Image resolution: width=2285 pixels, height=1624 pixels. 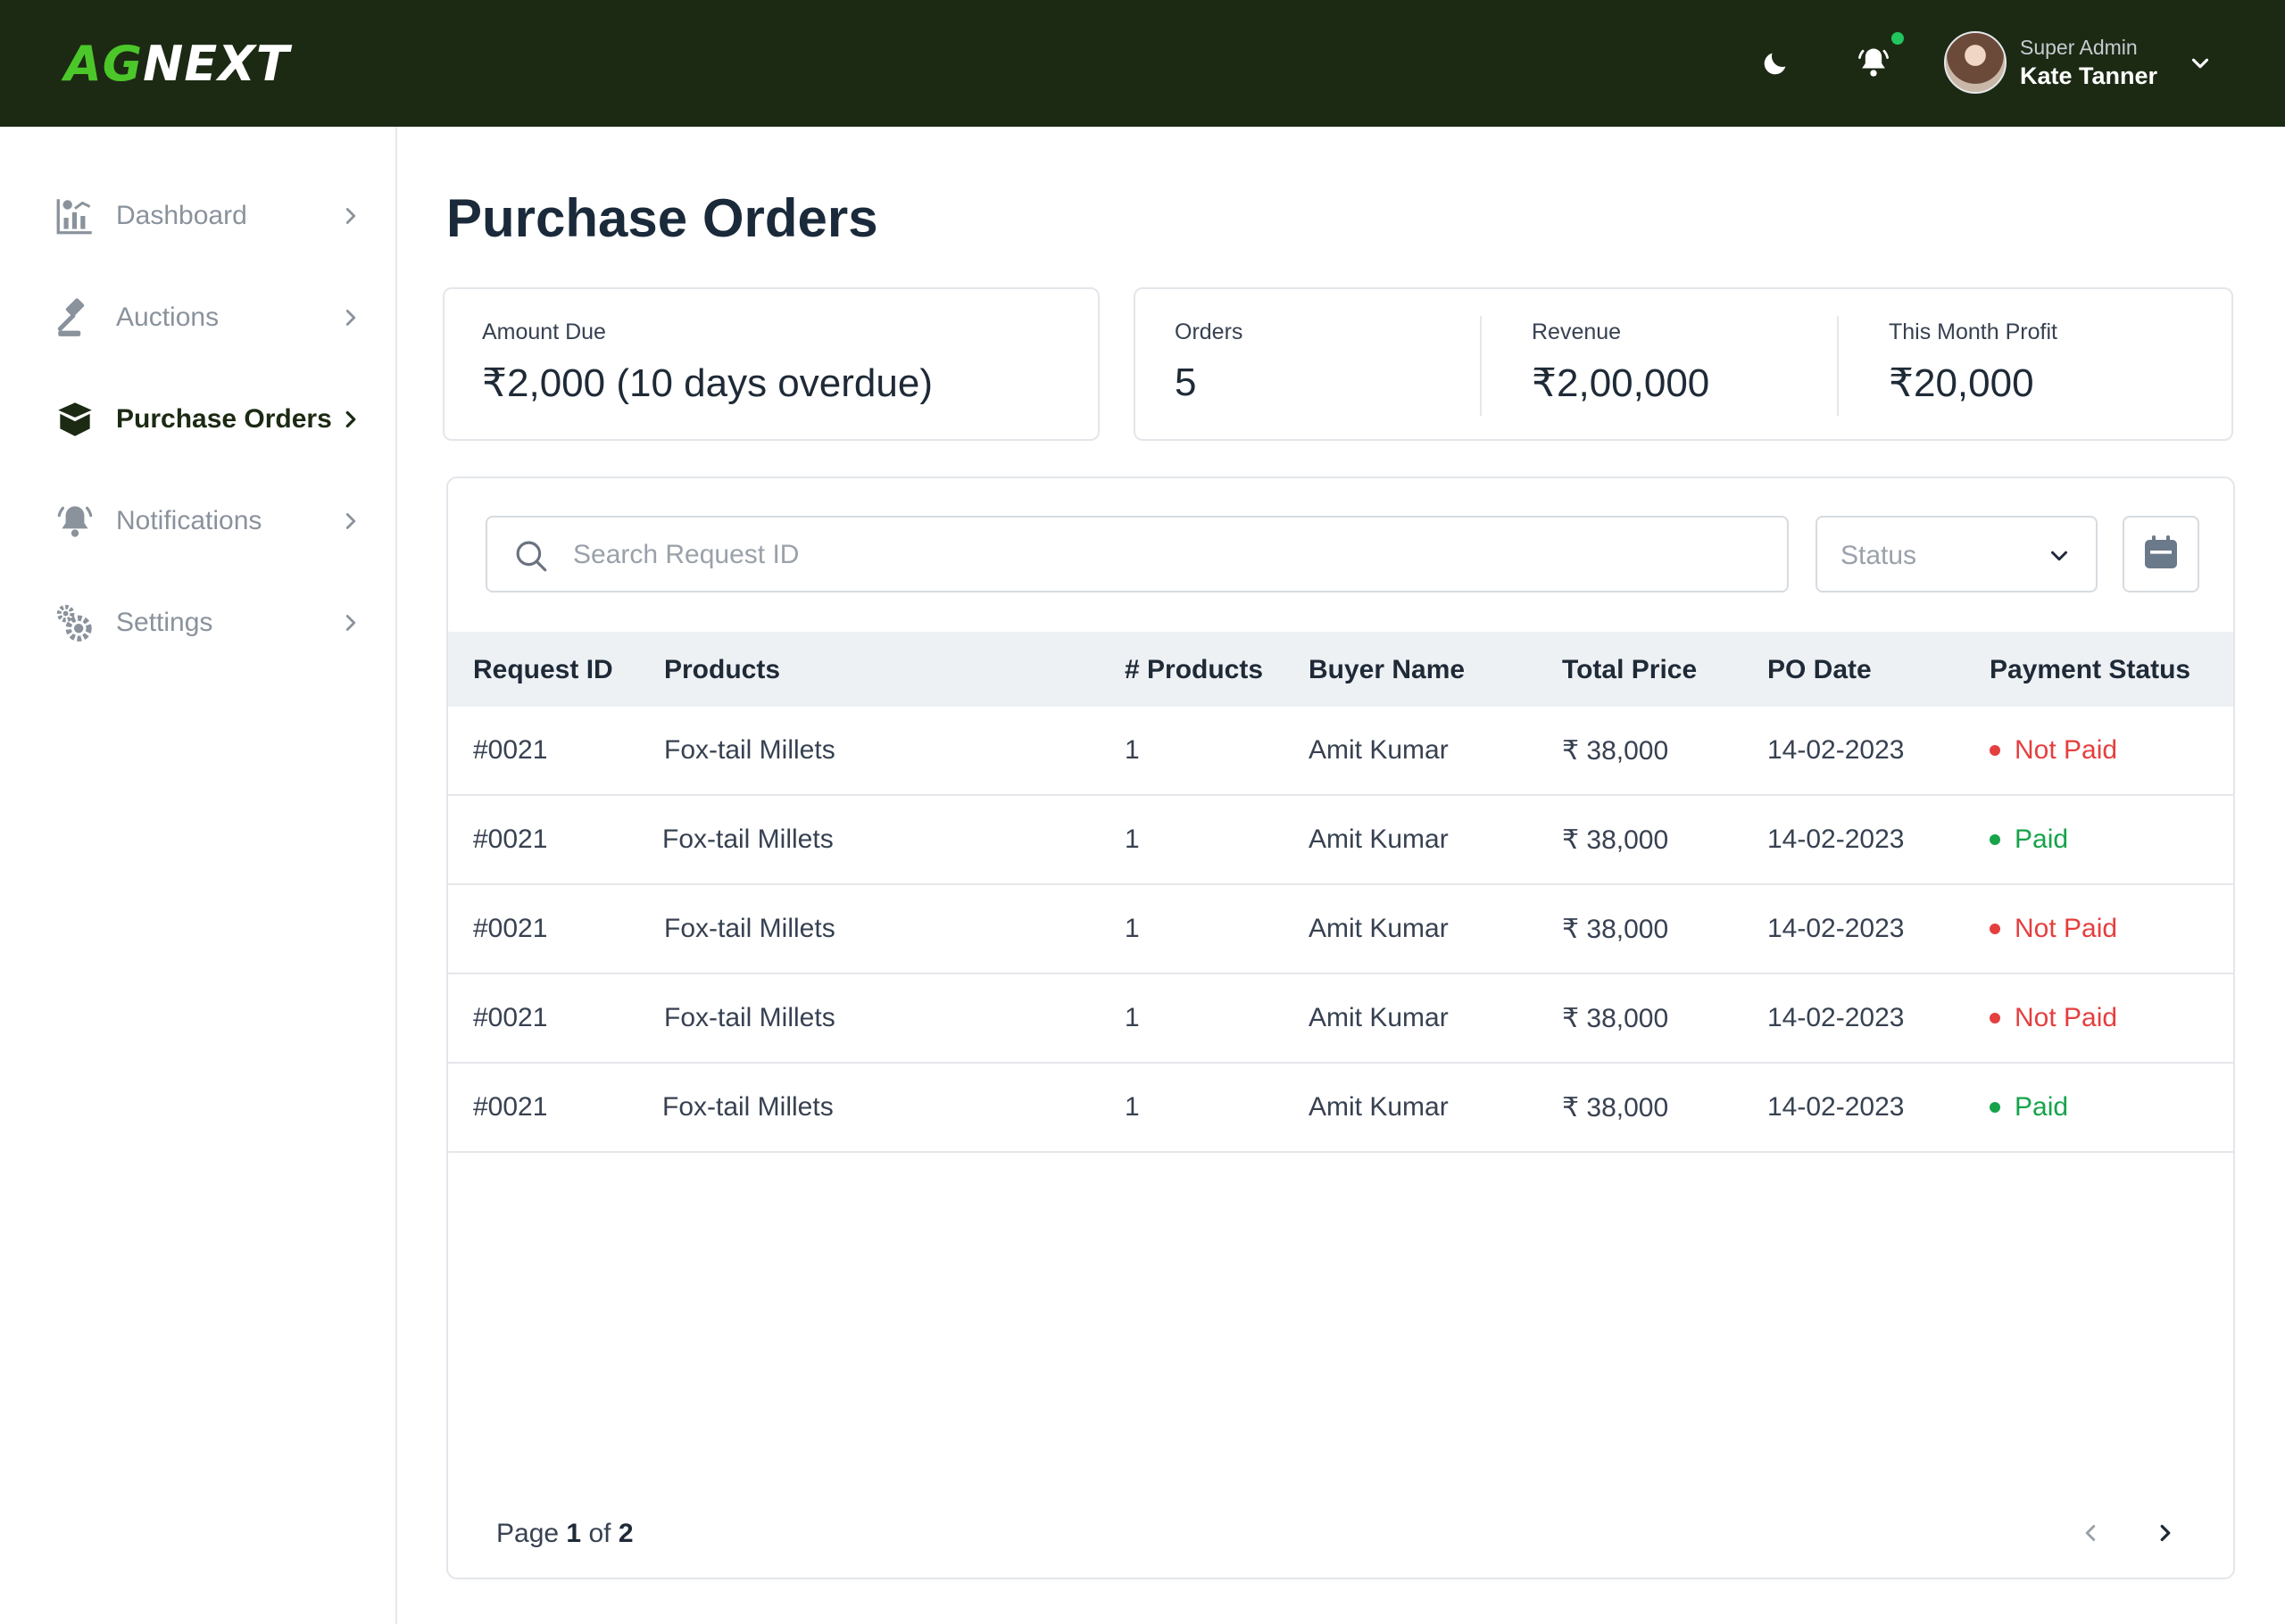 I want to click on amount-due-value: ₹2,000 (10 days overdue), so click(x=707, y=383).